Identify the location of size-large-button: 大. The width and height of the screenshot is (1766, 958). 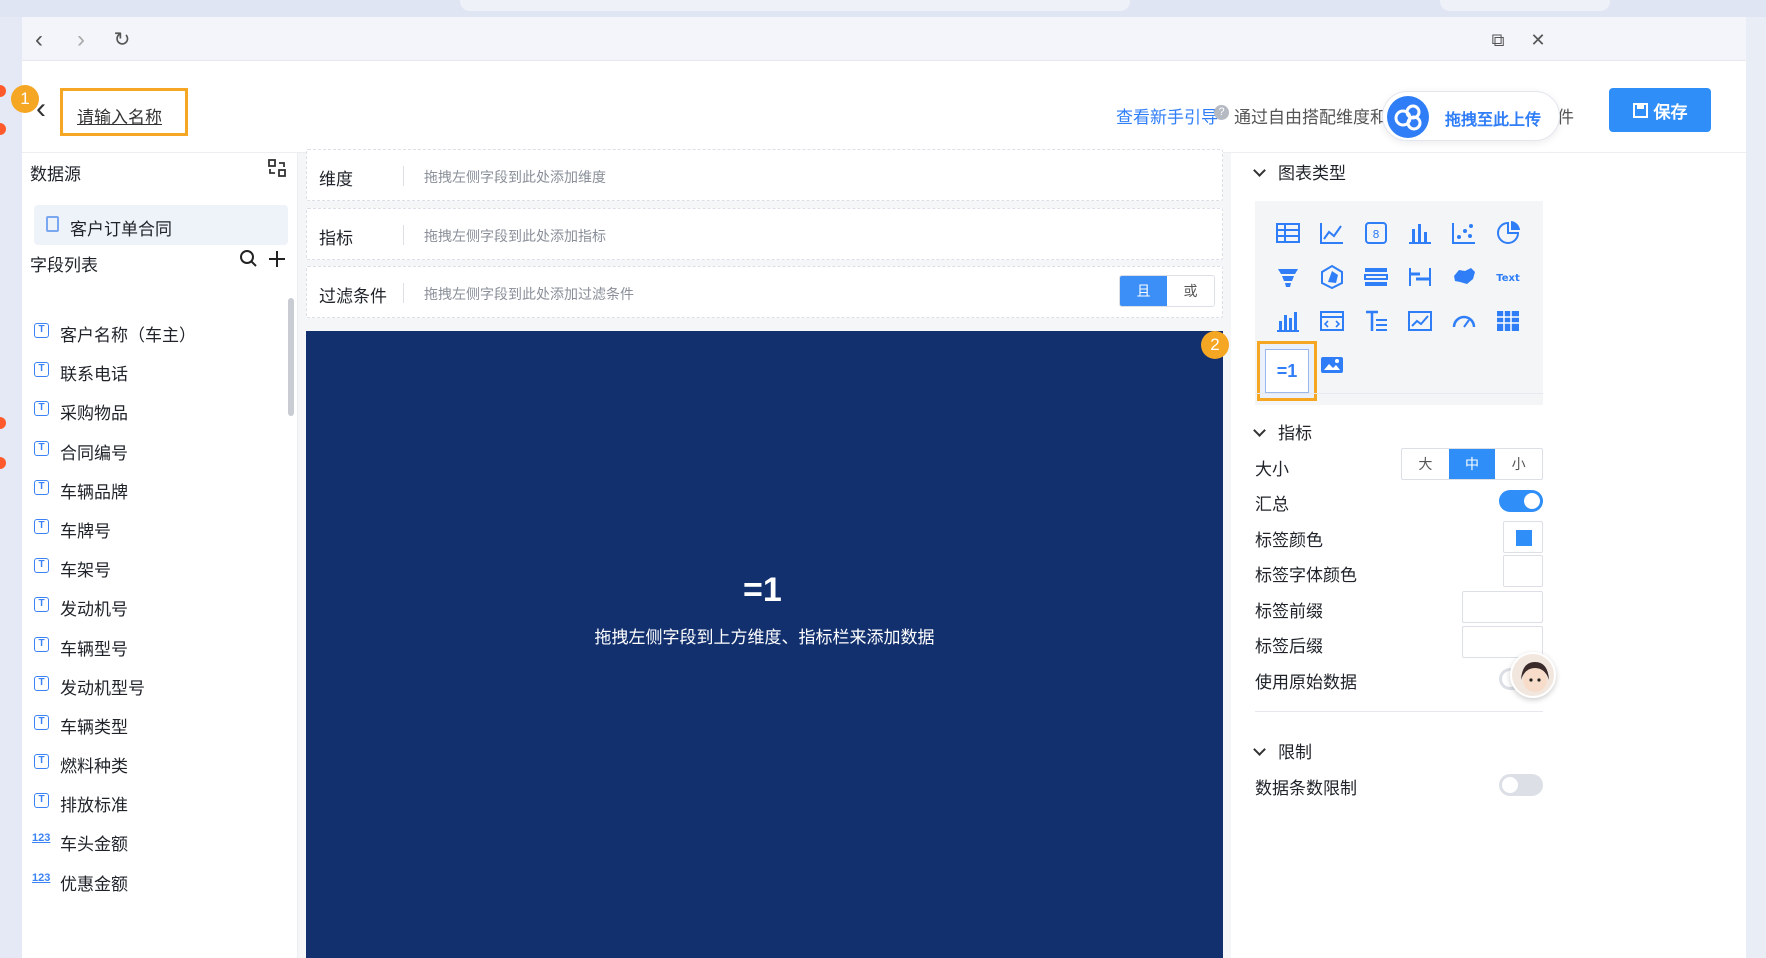
(1425, 464).